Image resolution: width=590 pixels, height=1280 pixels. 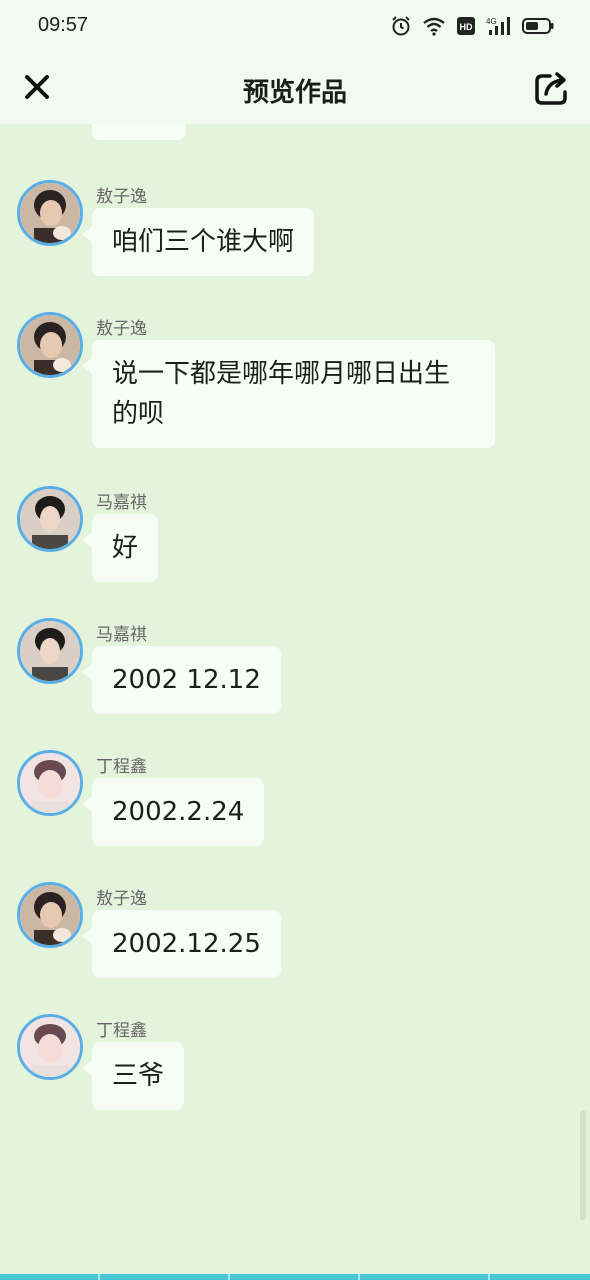 I want to click on svg-text: 4G, so click(x=491, y=21).